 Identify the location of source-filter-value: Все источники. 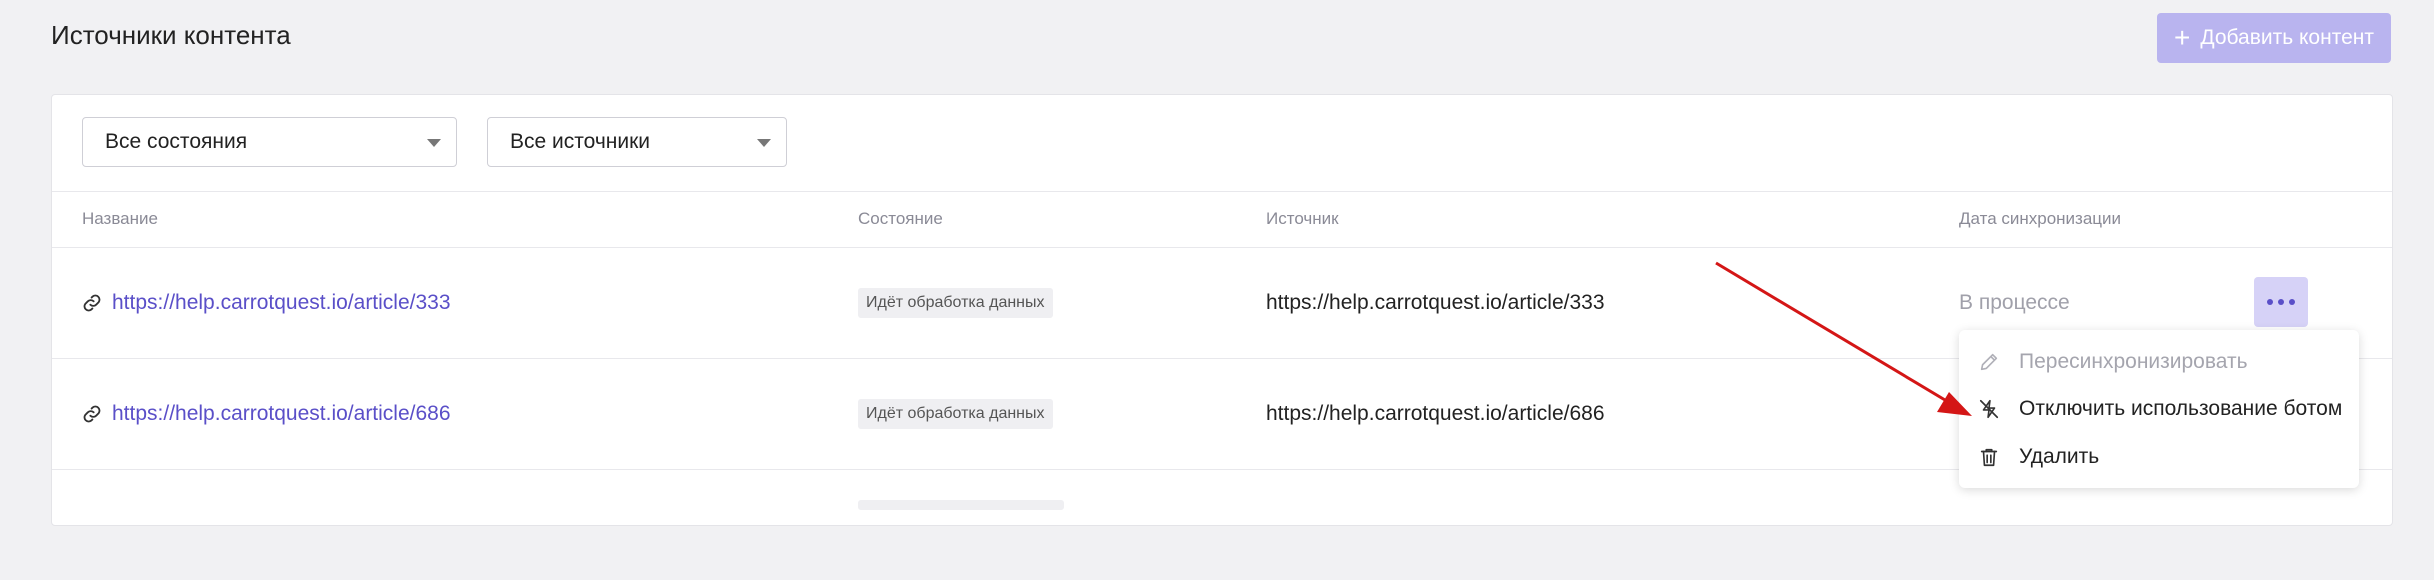
(580, 141).